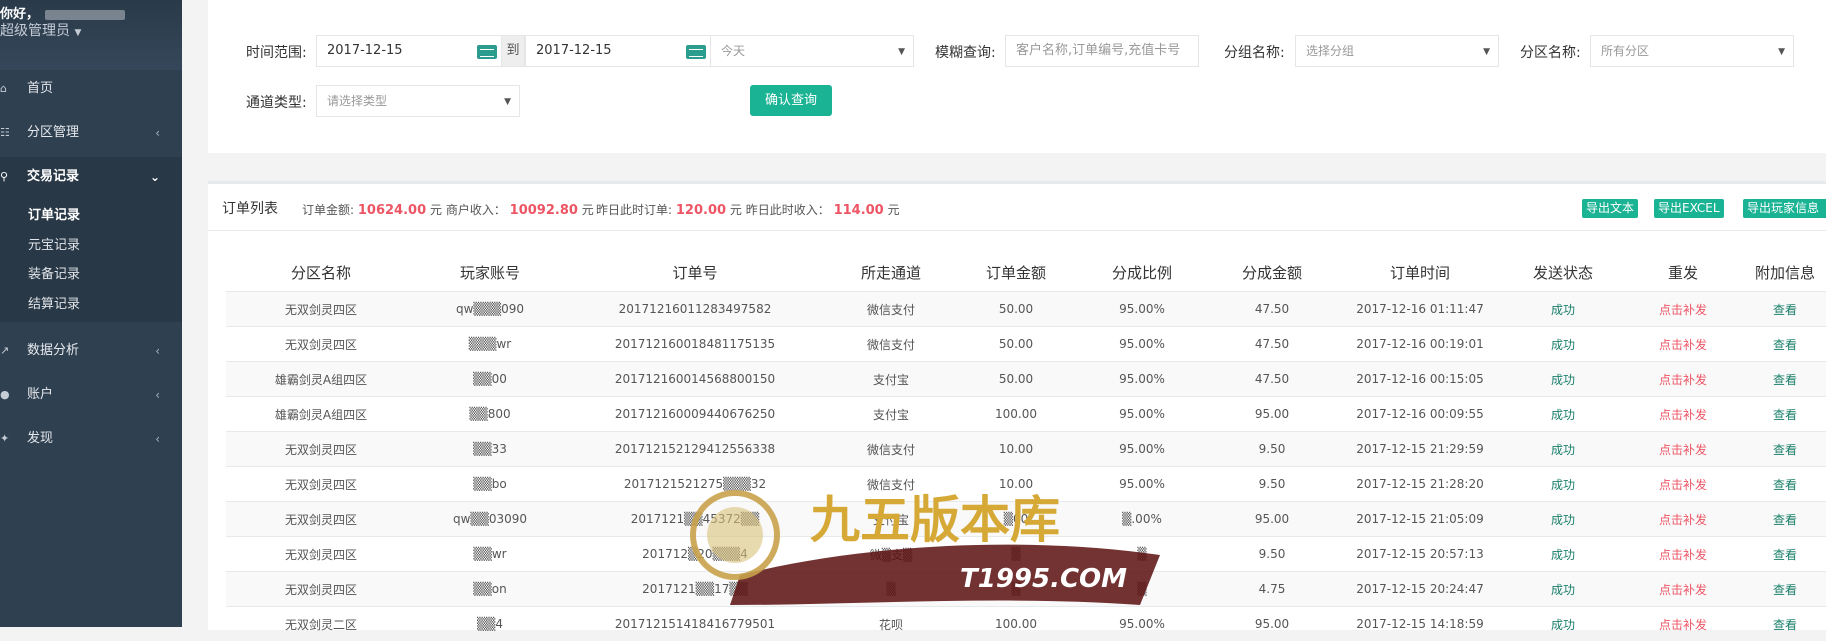 Image resolution: width=1826 pixels, height=641 pixels. What do you see at coordinates (1420, 589) in the screenshot?
I see `table-cell: 2017-12-15 20:24:47` at bounding box center [1420, 589].